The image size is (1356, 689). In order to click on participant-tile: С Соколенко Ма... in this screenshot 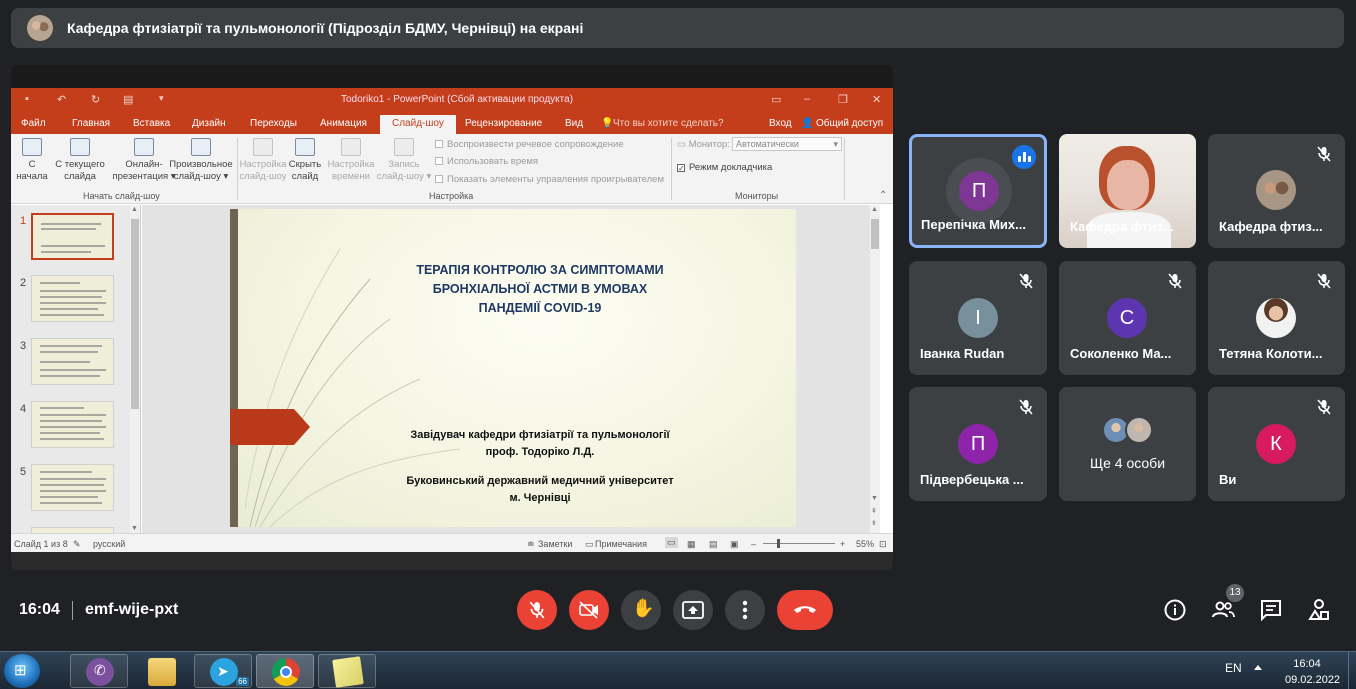, I will do `click(1127, 318)`.